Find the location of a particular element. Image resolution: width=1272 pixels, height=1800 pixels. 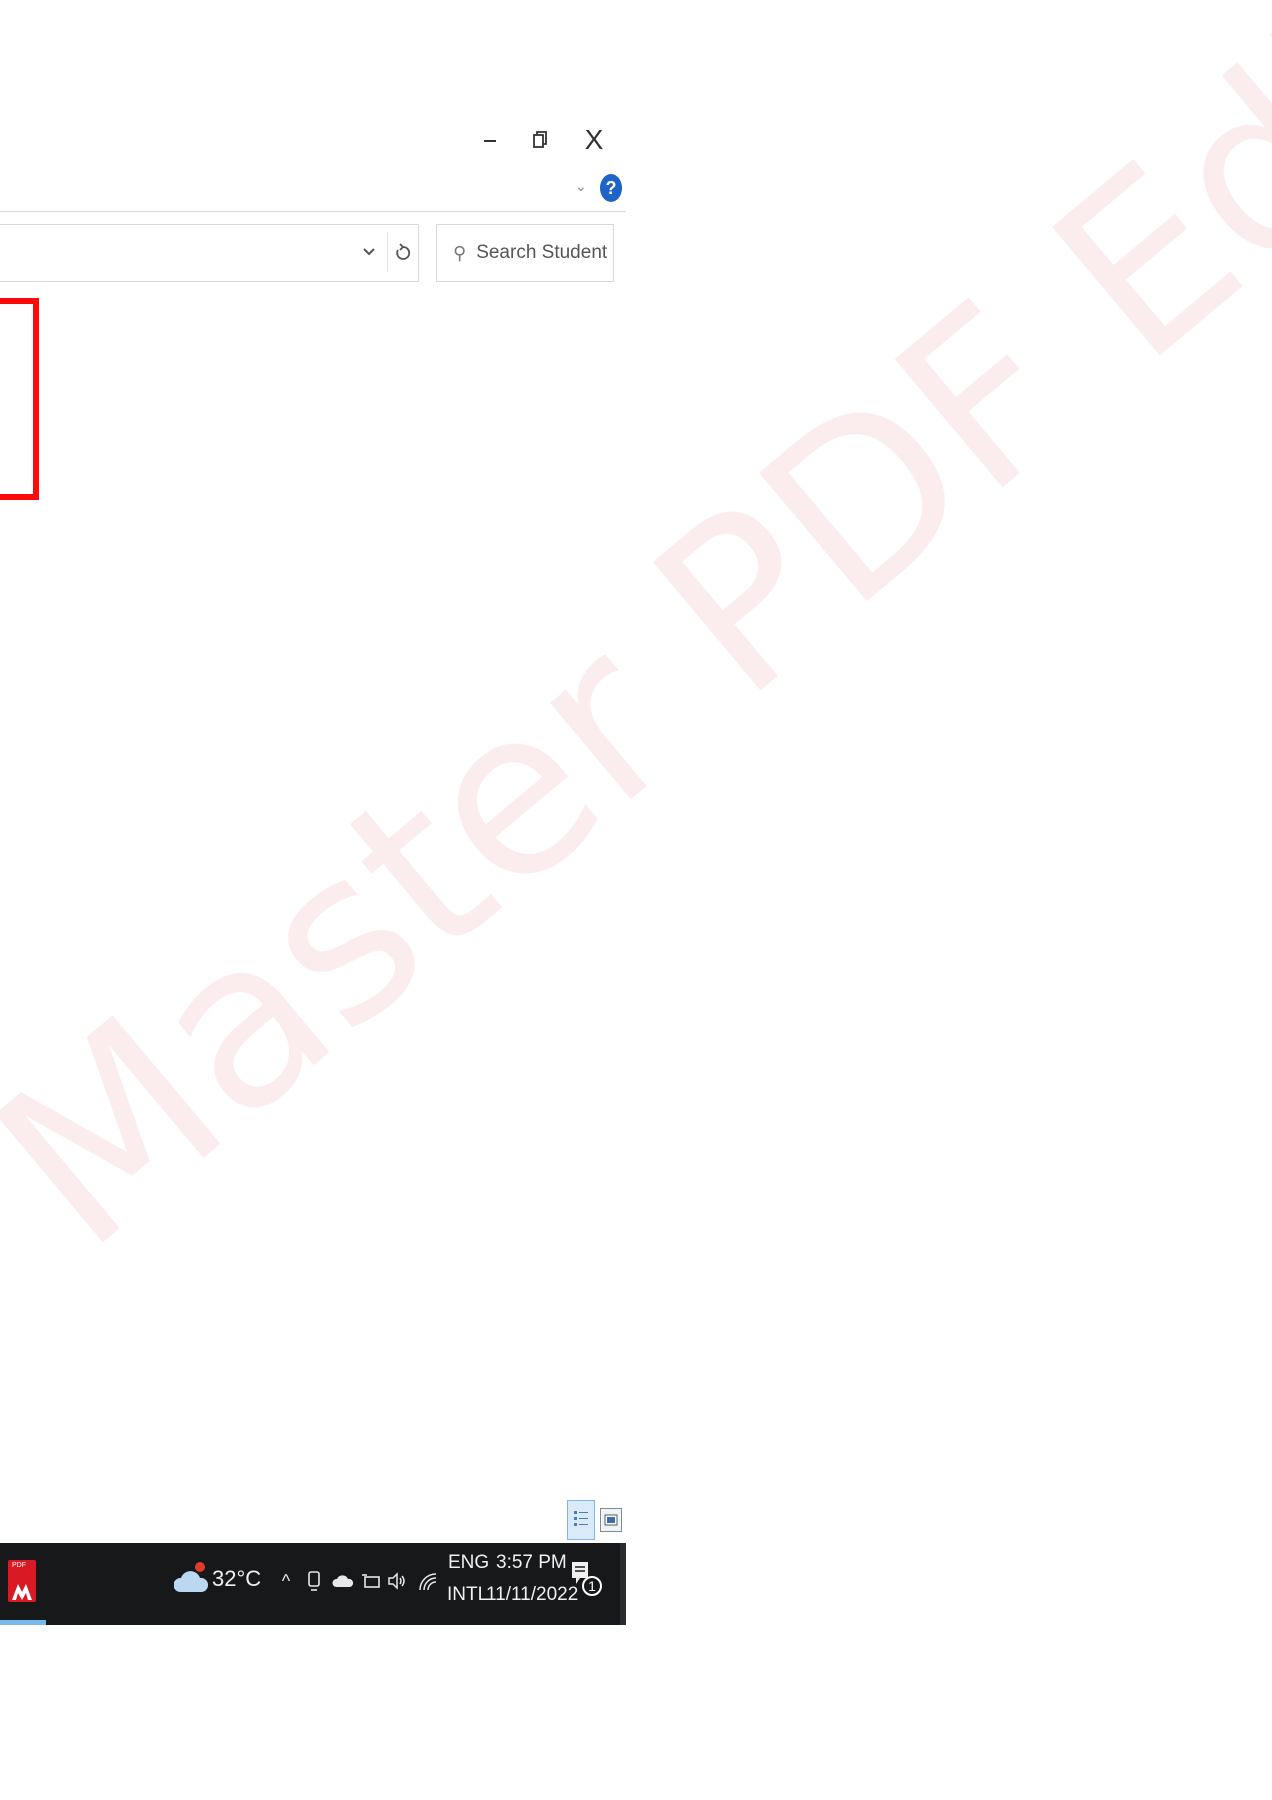

address-history-dropdown is located at coordinates (369, 252).